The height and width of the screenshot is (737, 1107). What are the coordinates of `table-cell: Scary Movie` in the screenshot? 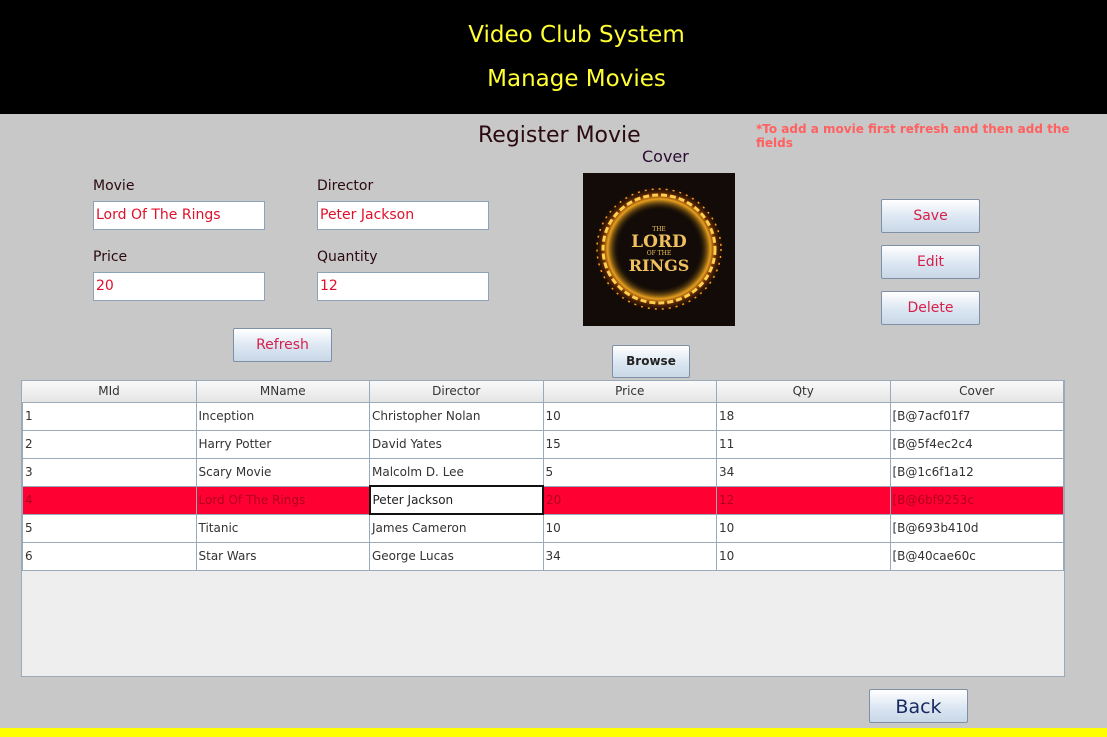 It's located at (282, 472).